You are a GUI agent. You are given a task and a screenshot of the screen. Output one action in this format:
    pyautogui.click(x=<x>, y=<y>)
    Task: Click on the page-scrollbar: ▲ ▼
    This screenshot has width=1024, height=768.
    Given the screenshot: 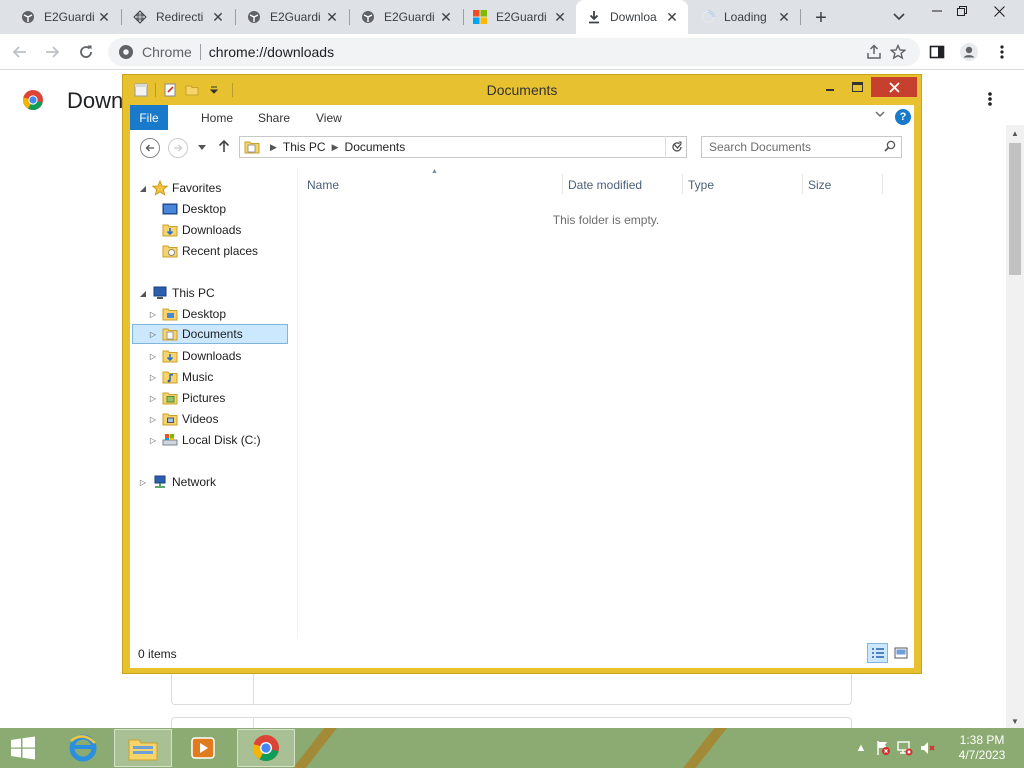 What is the action you would take?
    pyautogui.click(x=1015, y=426)
    